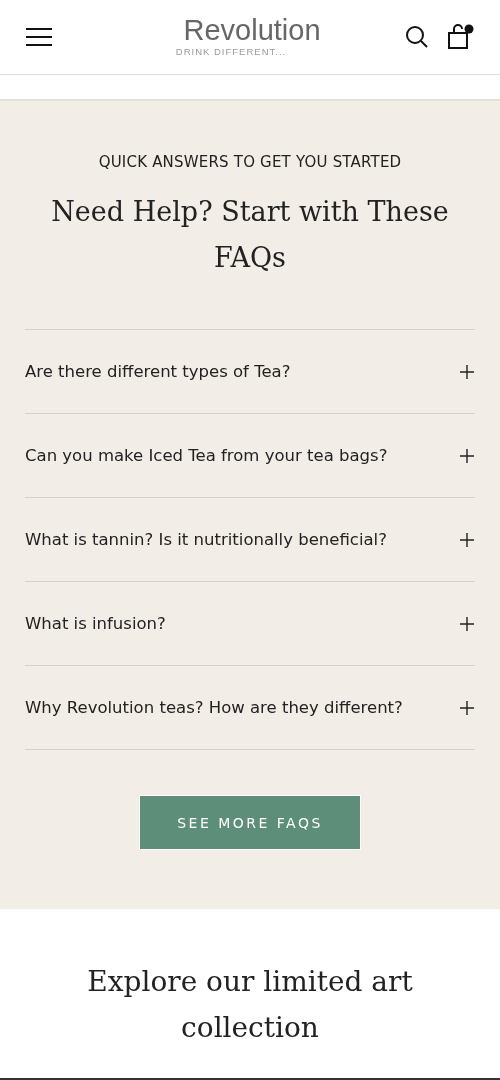  I want to click on faq-item: What is infusion?, so click(250, 624).